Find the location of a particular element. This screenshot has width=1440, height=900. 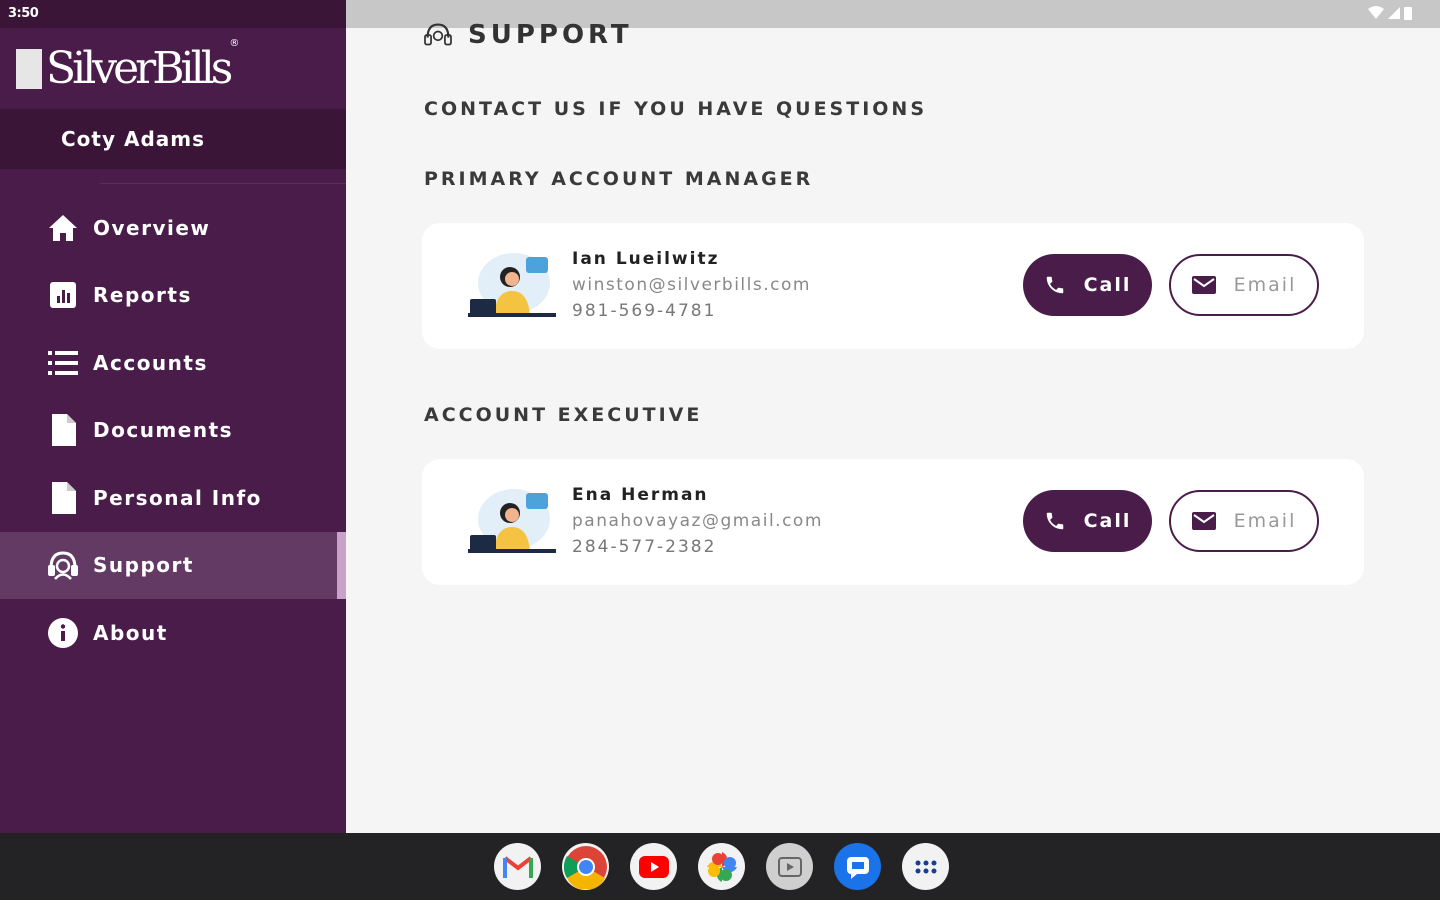

sidebar-item-label: Accounts is located at coordinates (150, 362).